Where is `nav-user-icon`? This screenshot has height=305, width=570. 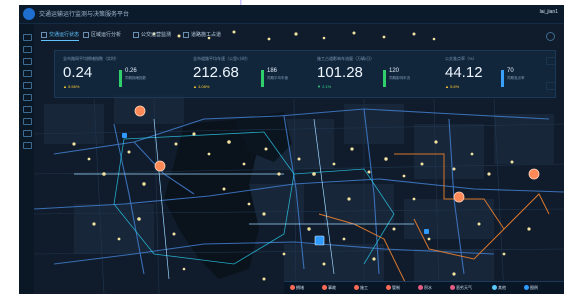
nav-user-icon is located at coordinates (27, 145).